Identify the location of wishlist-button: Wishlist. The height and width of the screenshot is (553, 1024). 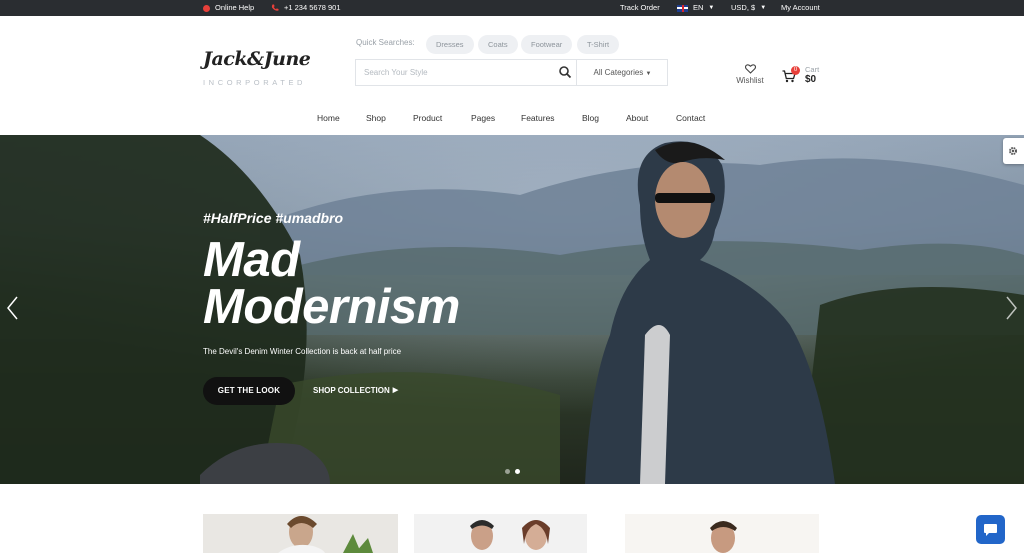
(750, 74).